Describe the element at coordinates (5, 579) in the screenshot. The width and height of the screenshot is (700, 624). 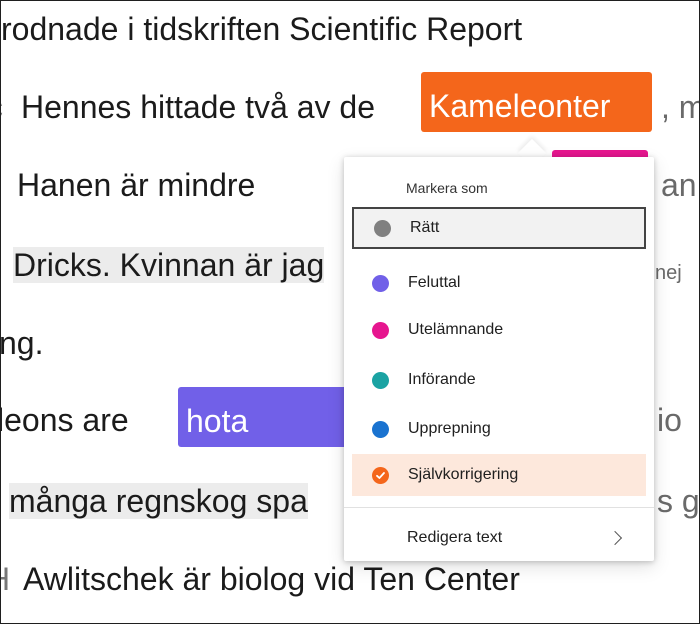
I see `text-line-8-left-fragment: H` at that location.